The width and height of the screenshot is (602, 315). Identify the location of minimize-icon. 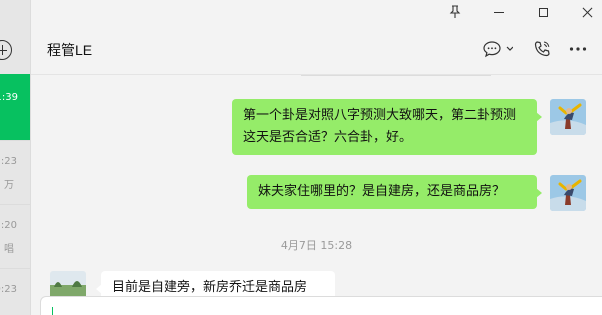
(499, 12).